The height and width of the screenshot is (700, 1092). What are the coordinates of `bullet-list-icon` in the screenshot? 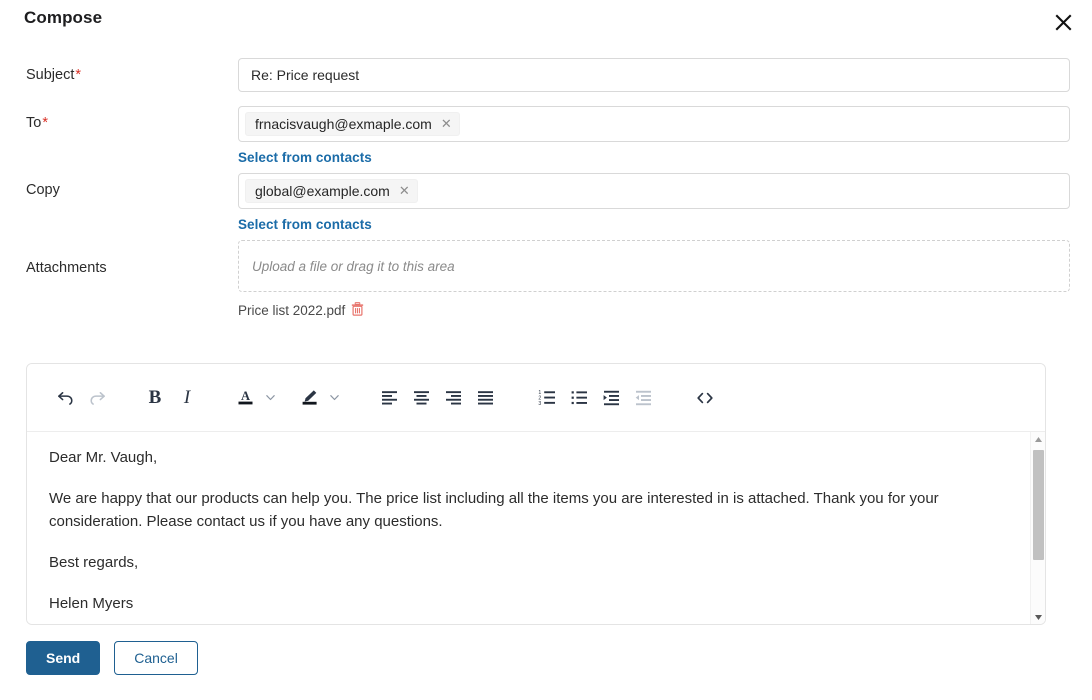 It's located at (579, 398).